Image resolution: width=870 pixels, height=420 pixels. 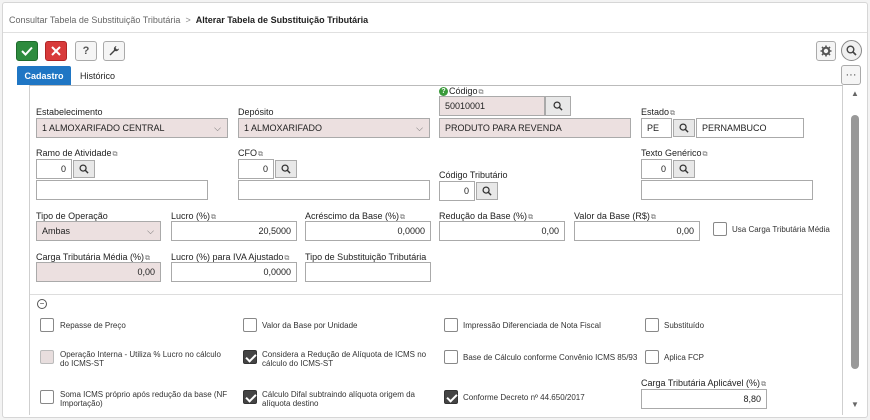 What do you see at coordinates (250, 397) in the screenshot?
I see `calculo-difal-checkbox` at bounding box center [250, 397].